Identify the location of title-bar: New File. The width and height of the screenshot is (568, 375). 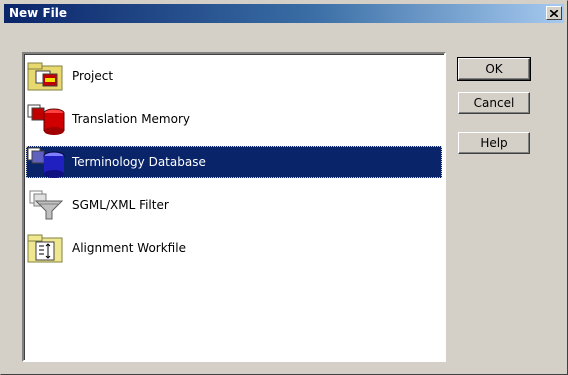
(284, 13).